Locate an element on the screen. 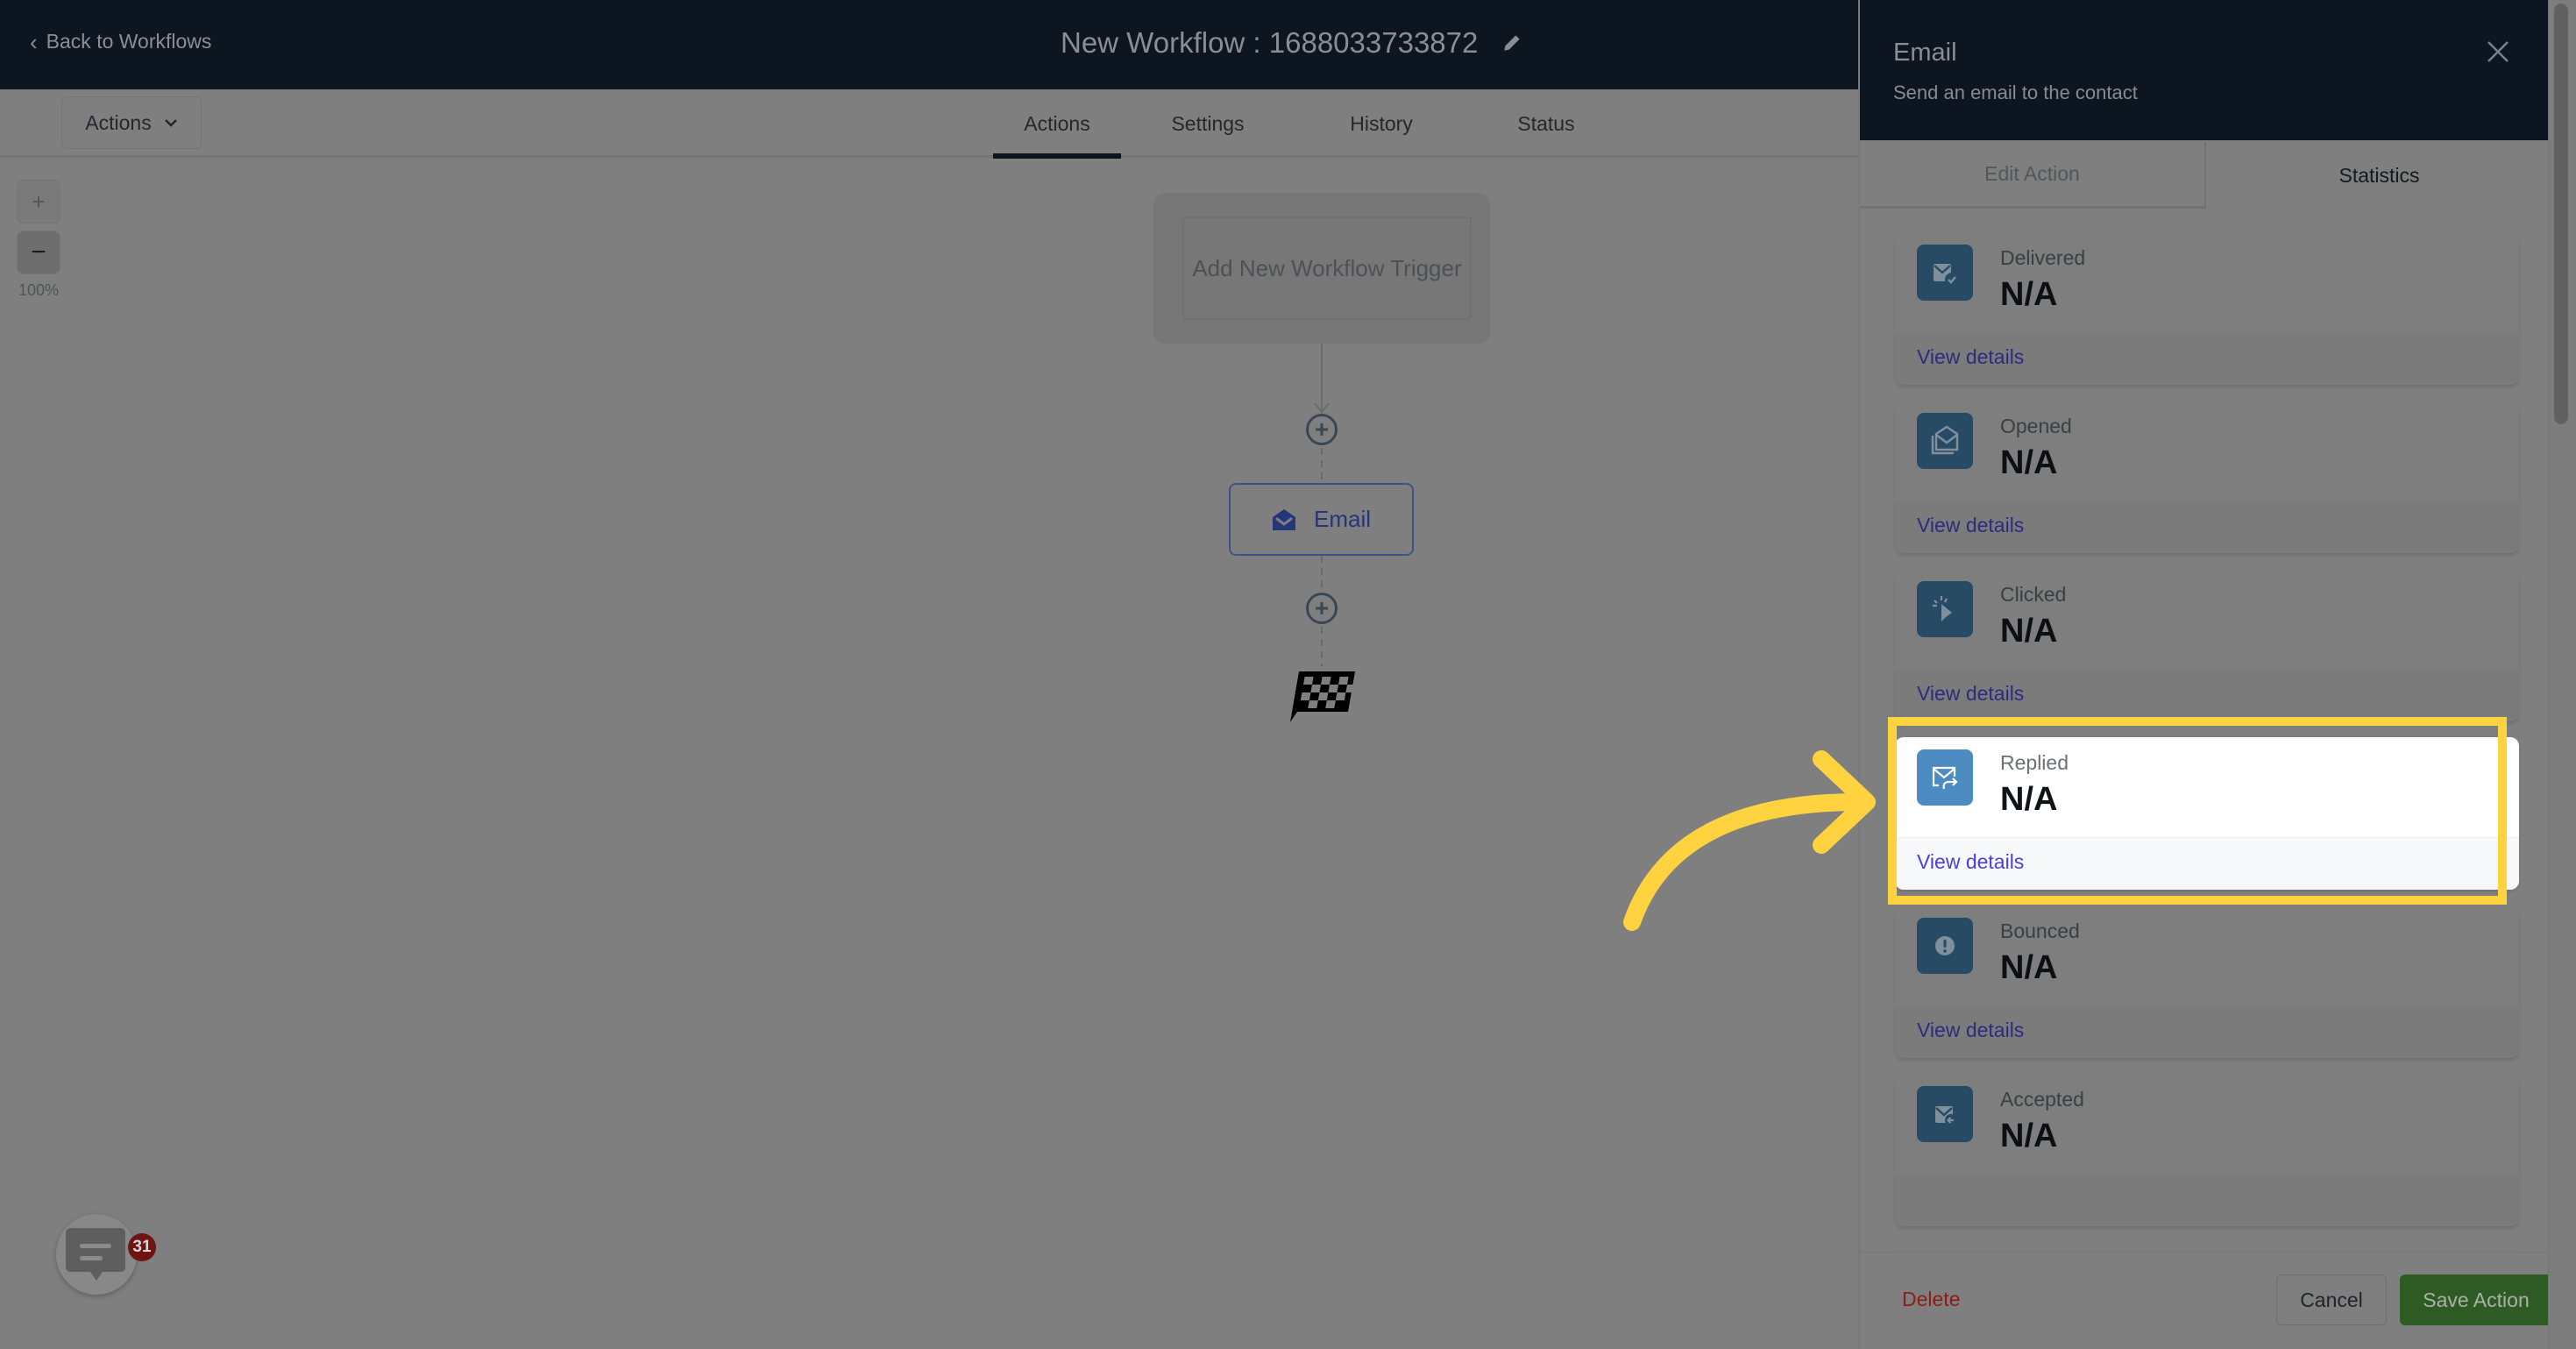  panel-tabs: Edit Action Statistics is located at coordinates (2206, 175).